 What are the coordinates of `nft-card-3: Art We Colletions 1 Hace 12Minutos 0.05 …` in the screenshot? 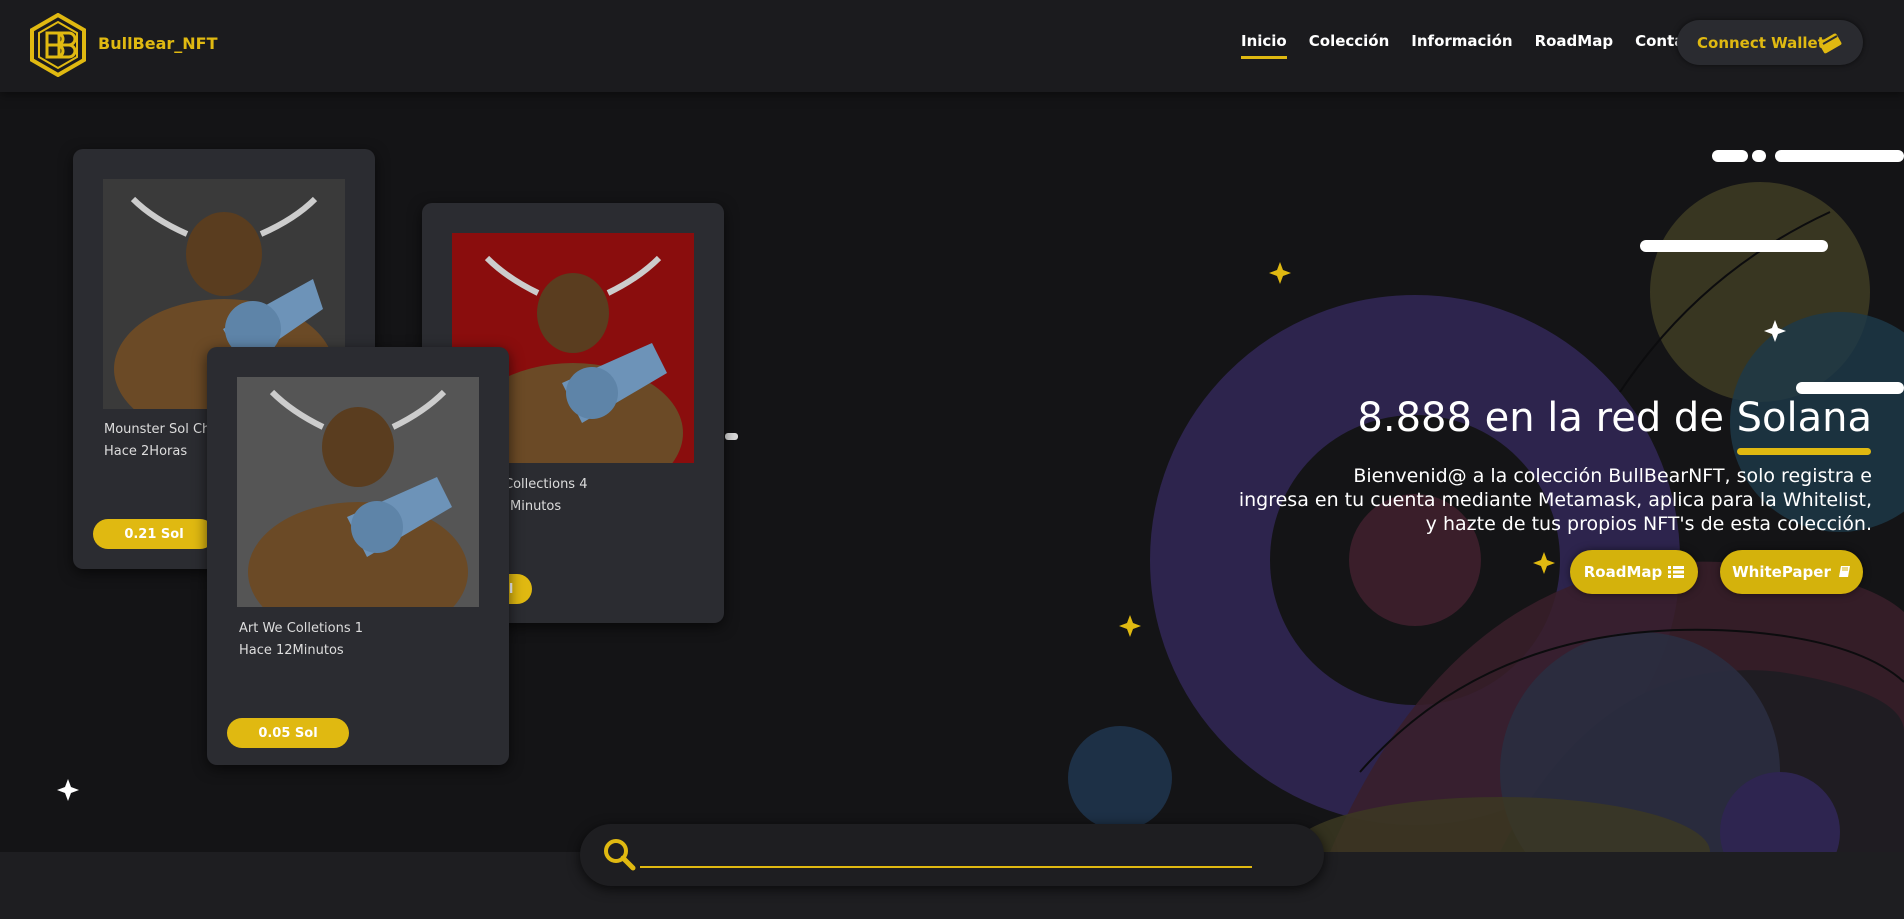 It's located at (358, 556).